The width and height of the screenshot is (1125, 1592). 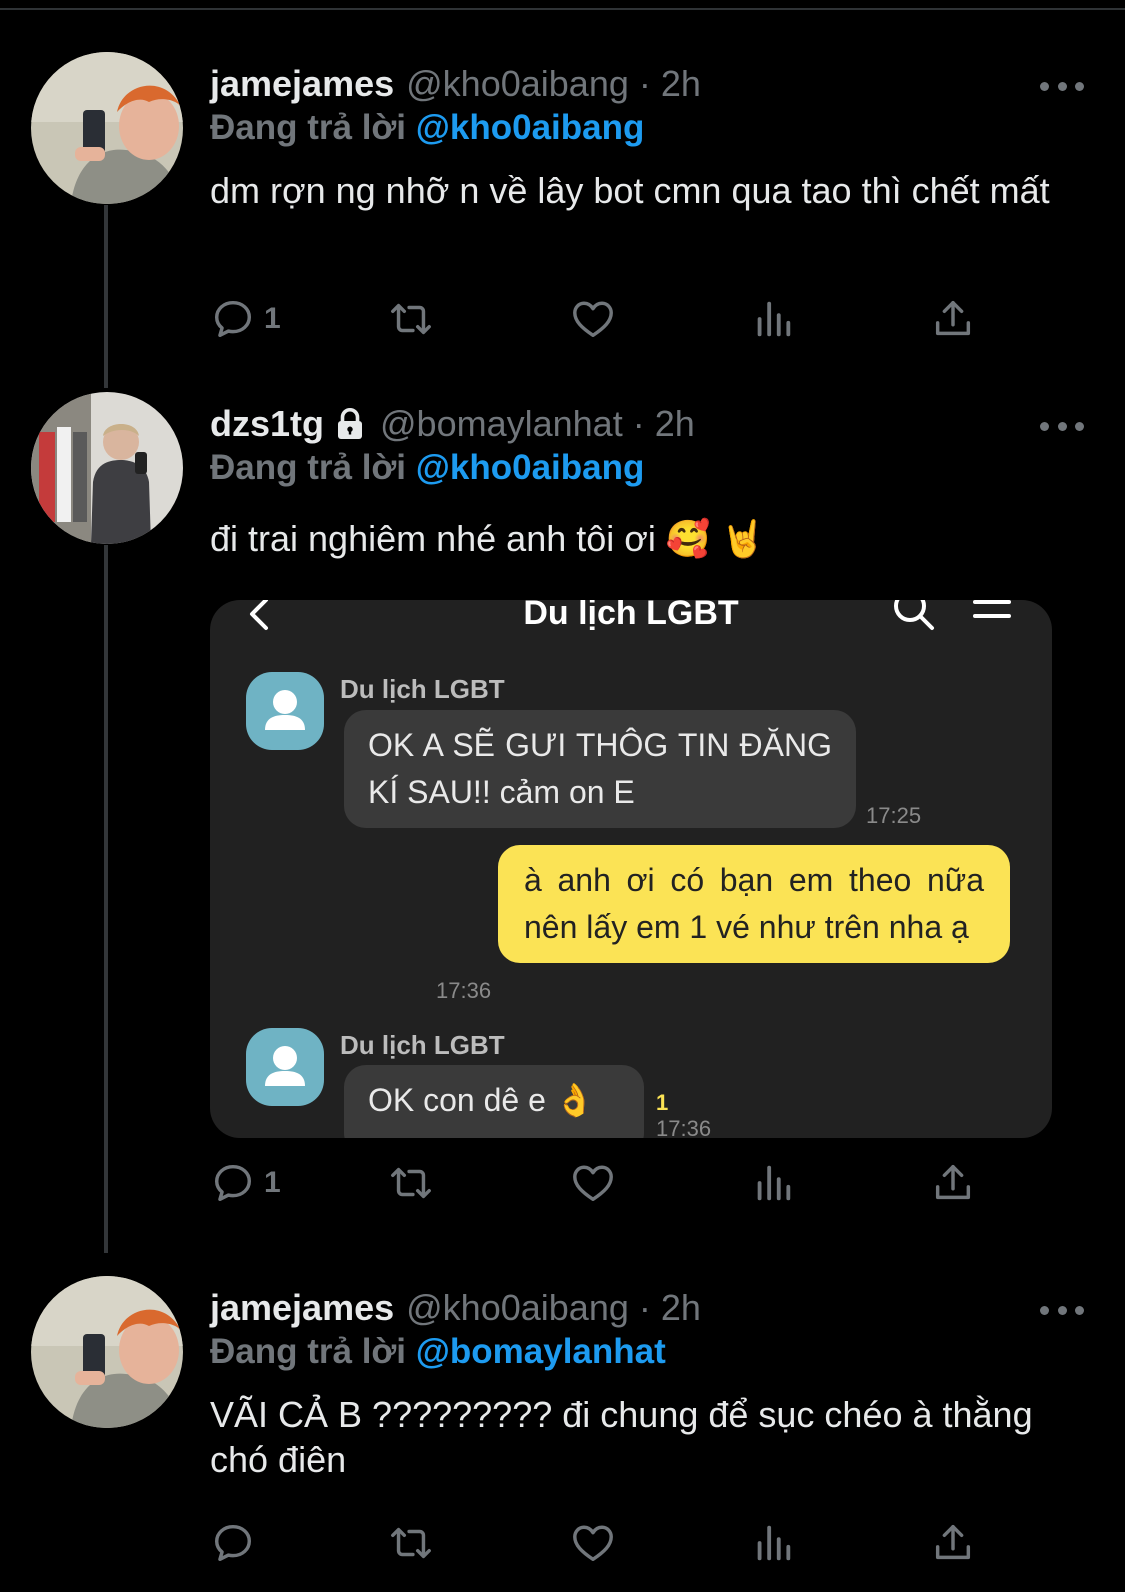 I want to click on replying-to: Đang trả lời @bomaylanhat, so click(x=438, y=1351).